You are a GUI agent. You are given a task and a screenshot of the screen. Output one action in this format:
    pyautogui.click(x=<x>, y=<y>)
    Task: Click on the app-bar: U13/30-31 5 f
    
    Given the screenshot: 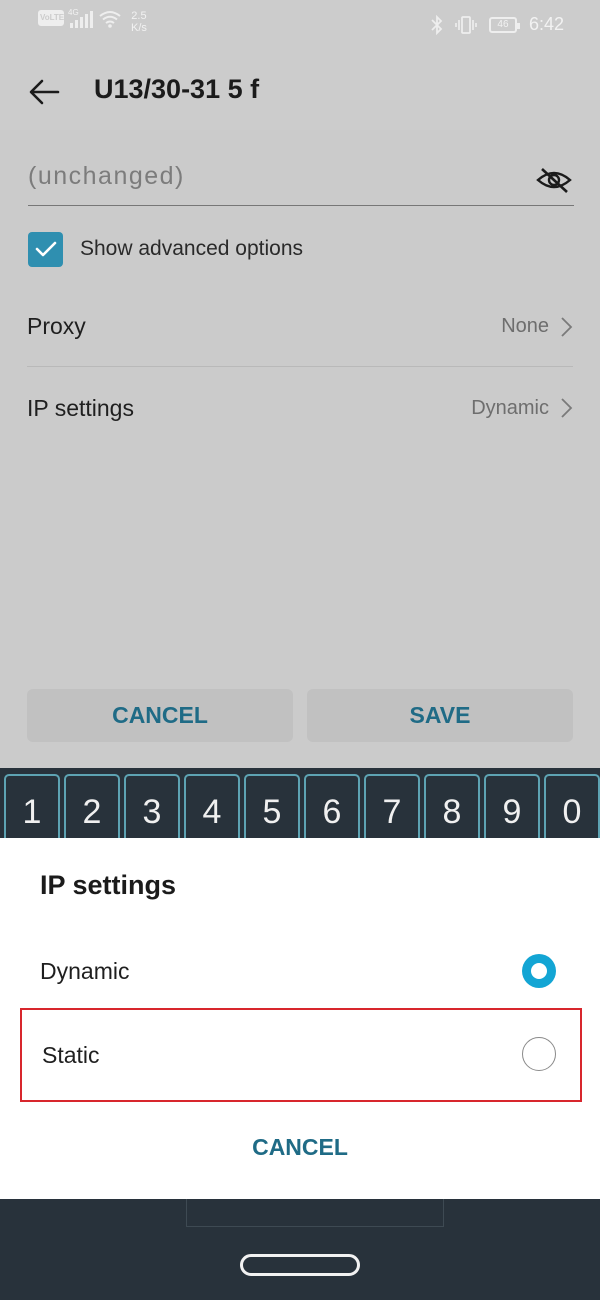 What is the action you would take?
    pyautogui.click(x=300, y=90)
    